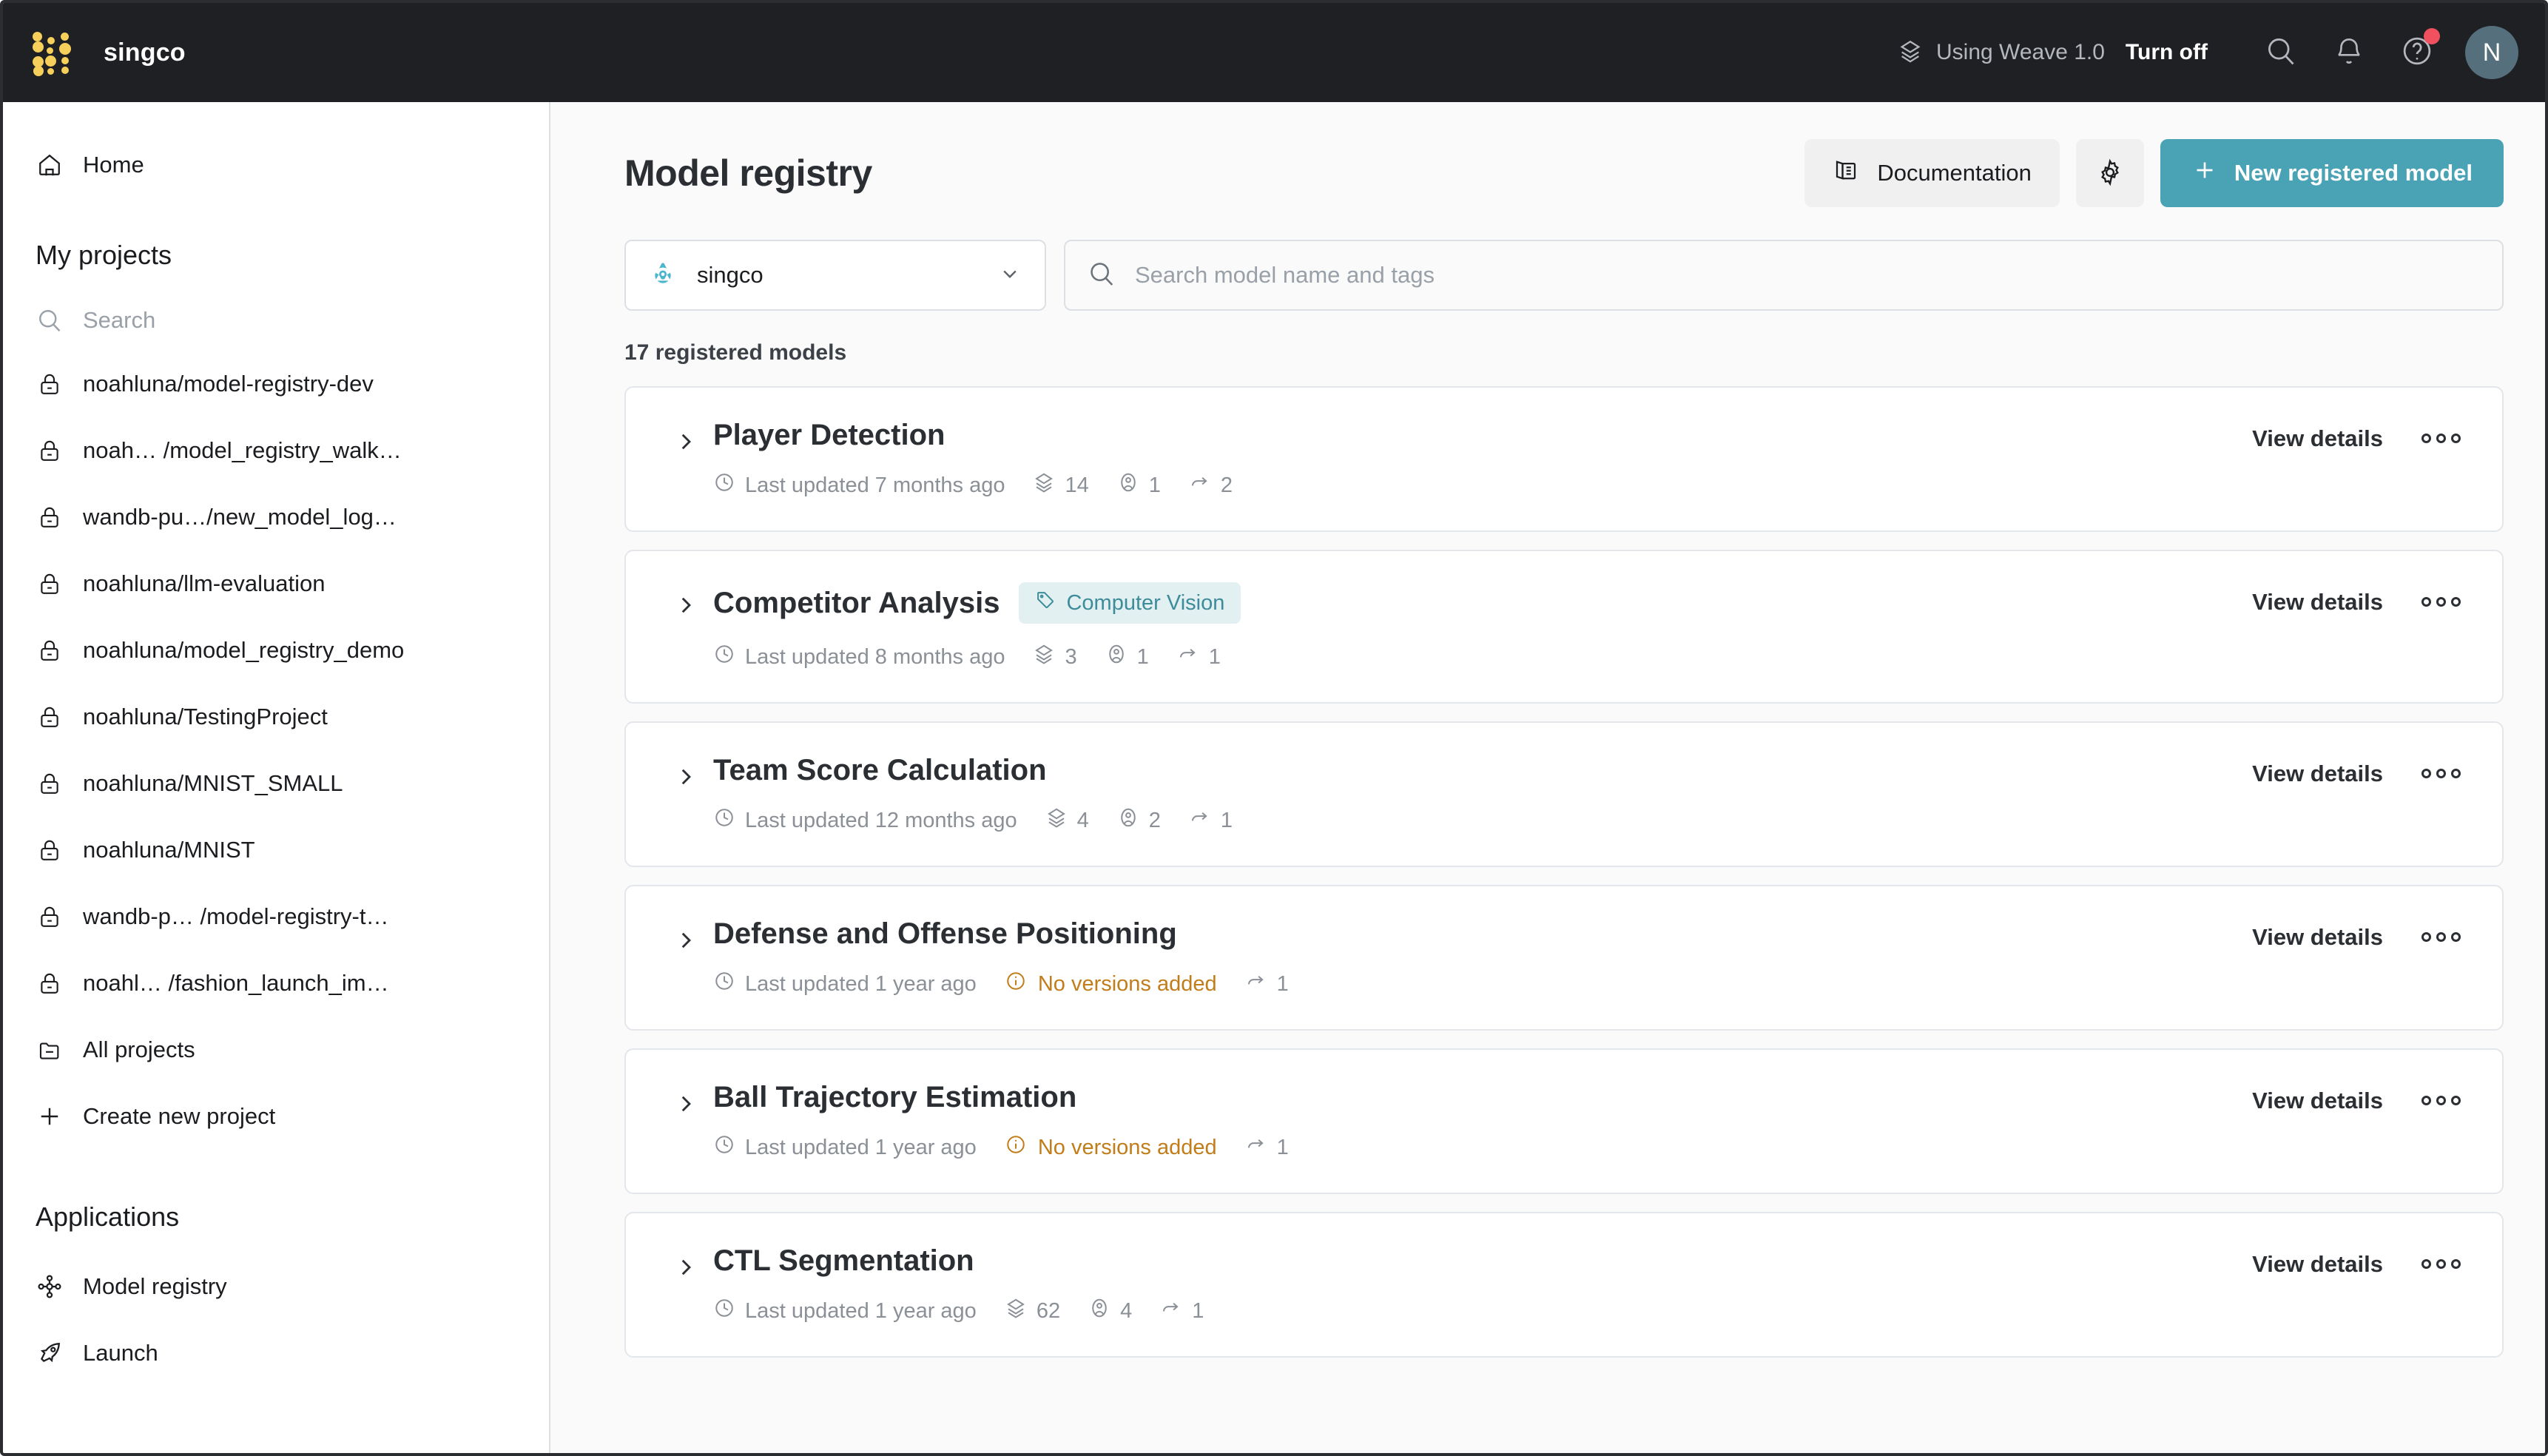  Describe the element at coordinates (856, 604) in the screenshot. I see `model-name: Competitor Analysis` at that location.